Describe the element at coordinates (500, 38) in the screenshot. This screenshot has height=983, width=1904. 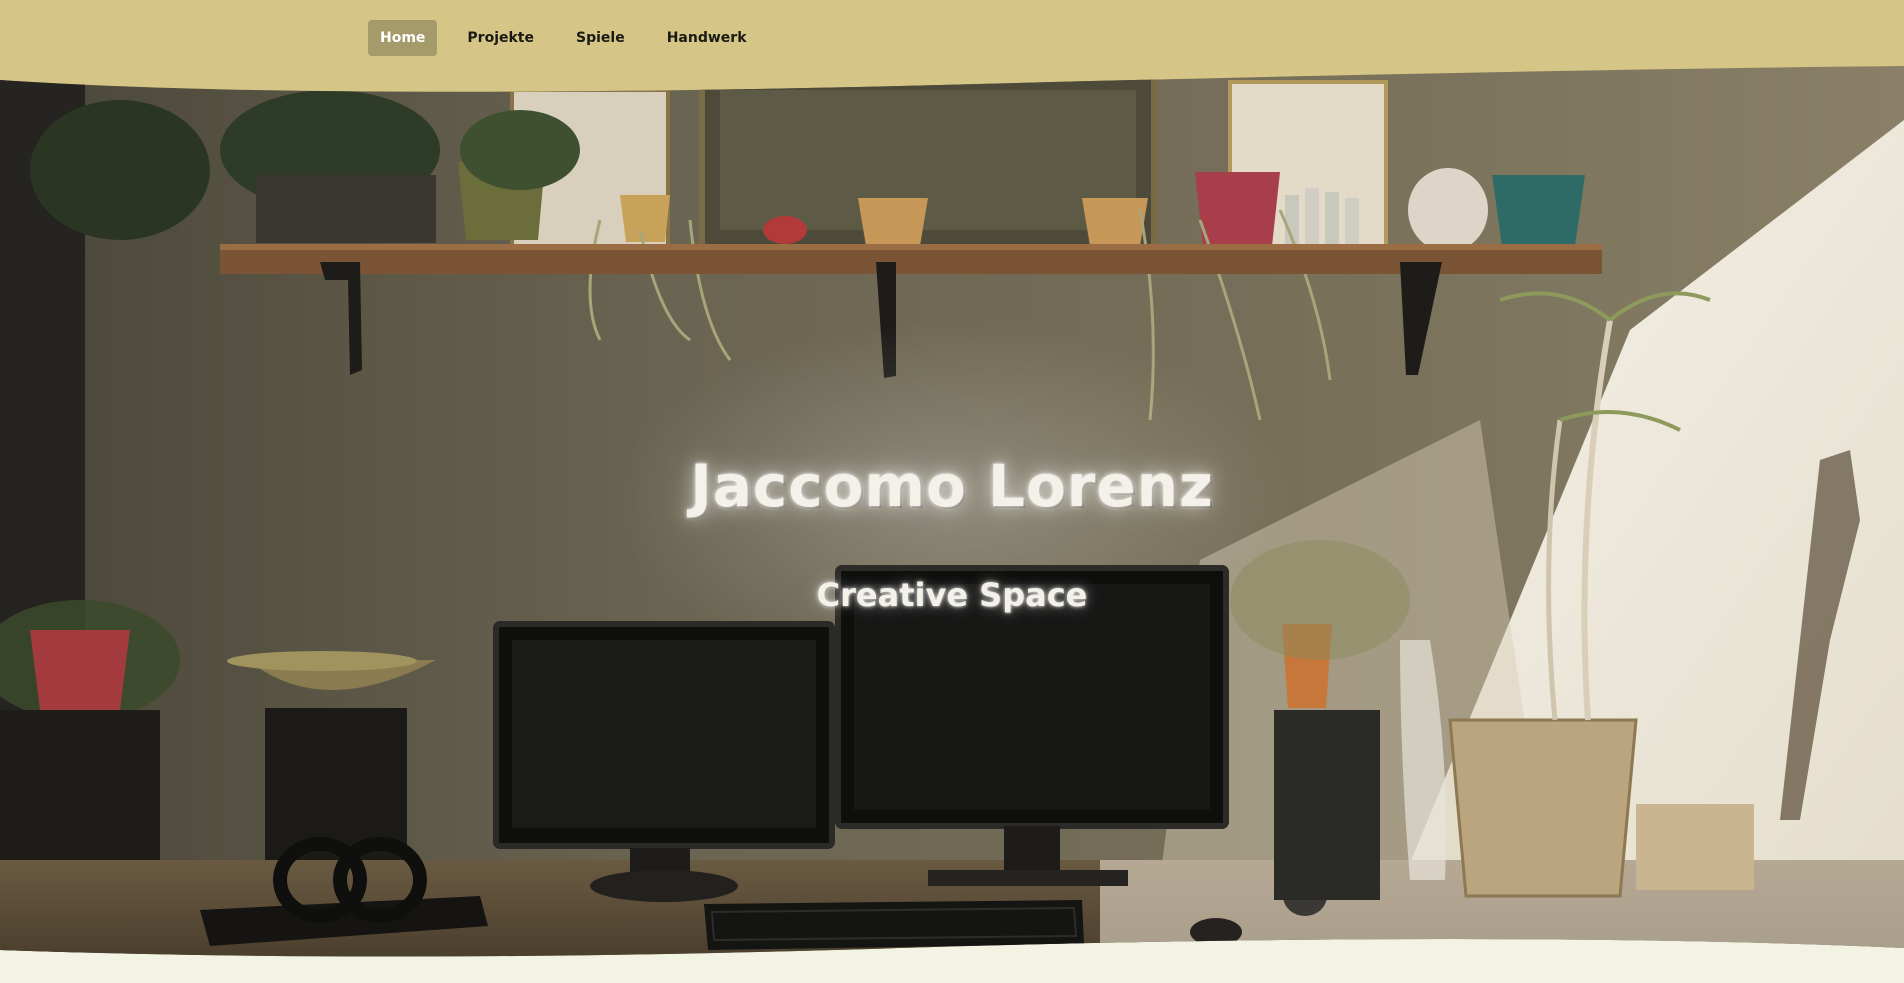
I see `nav-projekte: Projekte` at that location.